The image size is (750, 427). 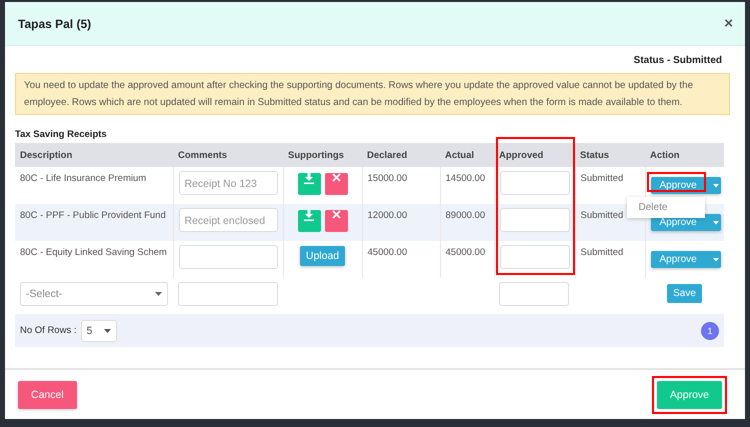 I want to click on upload-button: Upload, so click(x=323, y=256).